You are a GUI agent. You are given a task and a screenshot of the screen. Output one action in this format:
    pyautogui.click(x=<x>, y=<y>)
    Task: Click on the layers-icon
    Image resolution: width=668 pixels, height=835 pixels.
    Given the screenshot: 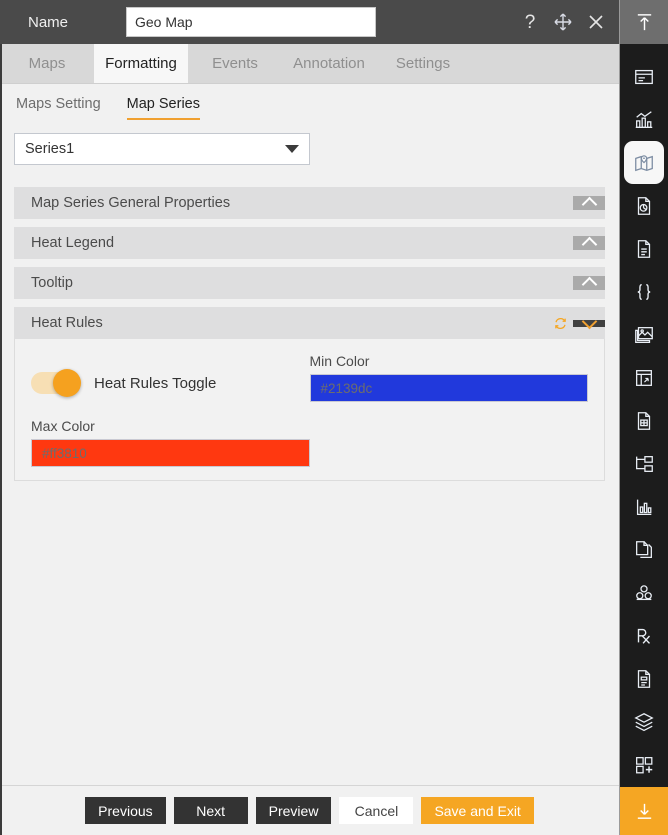 What is the action you would take?
    pyautogui.click(x=644, y=721)
    